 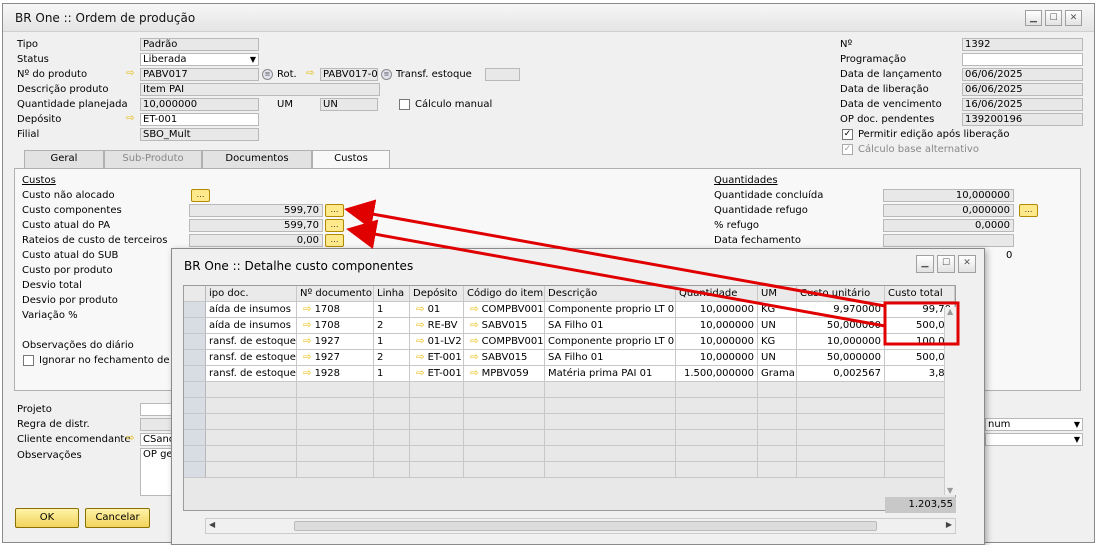 I want to click on manual-calc-checkbox, so click(x=404, y=104).